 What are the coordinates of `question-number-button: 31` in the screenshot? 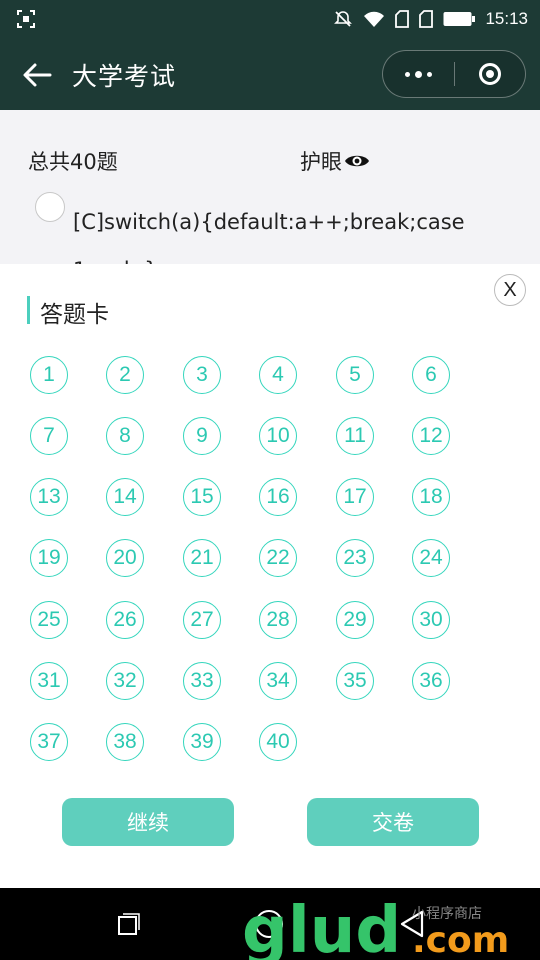 It's located at (49, 681).